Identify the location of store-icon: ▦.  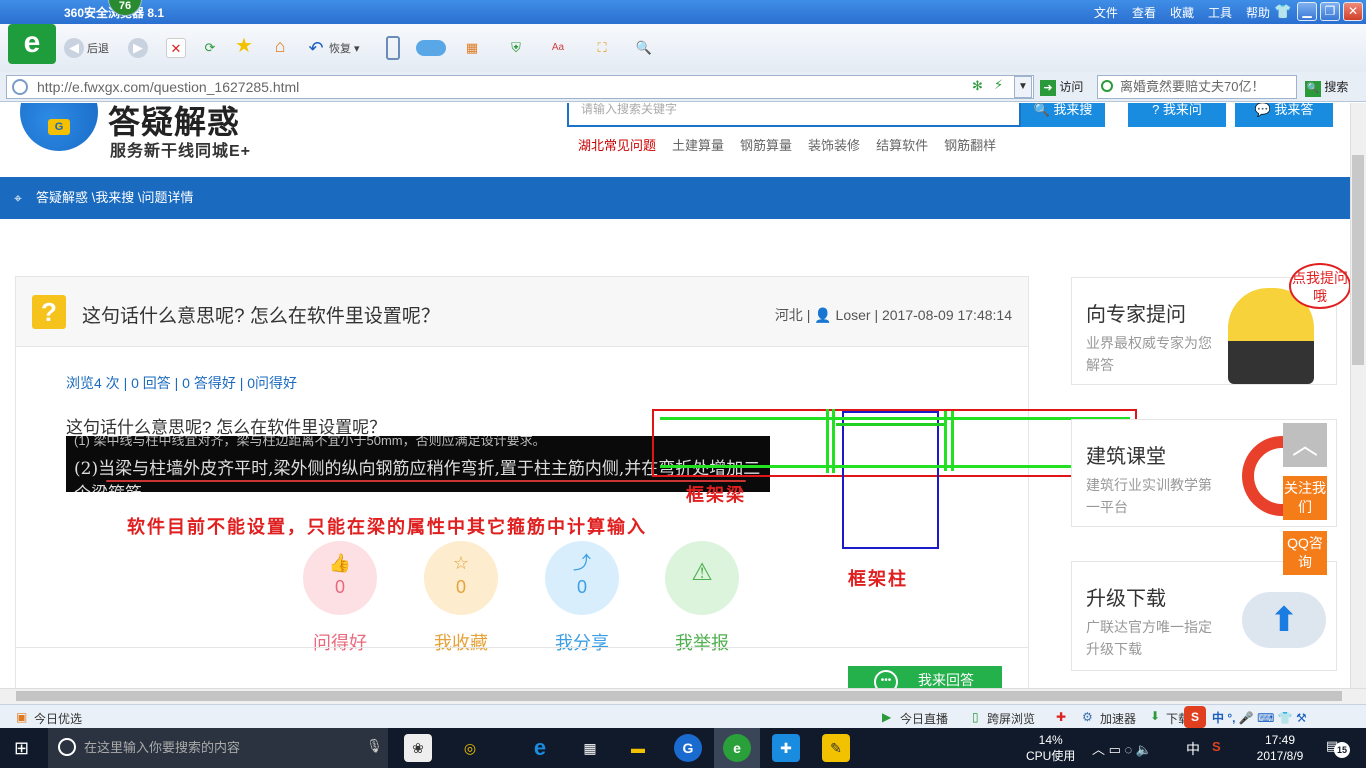
(590, 748).